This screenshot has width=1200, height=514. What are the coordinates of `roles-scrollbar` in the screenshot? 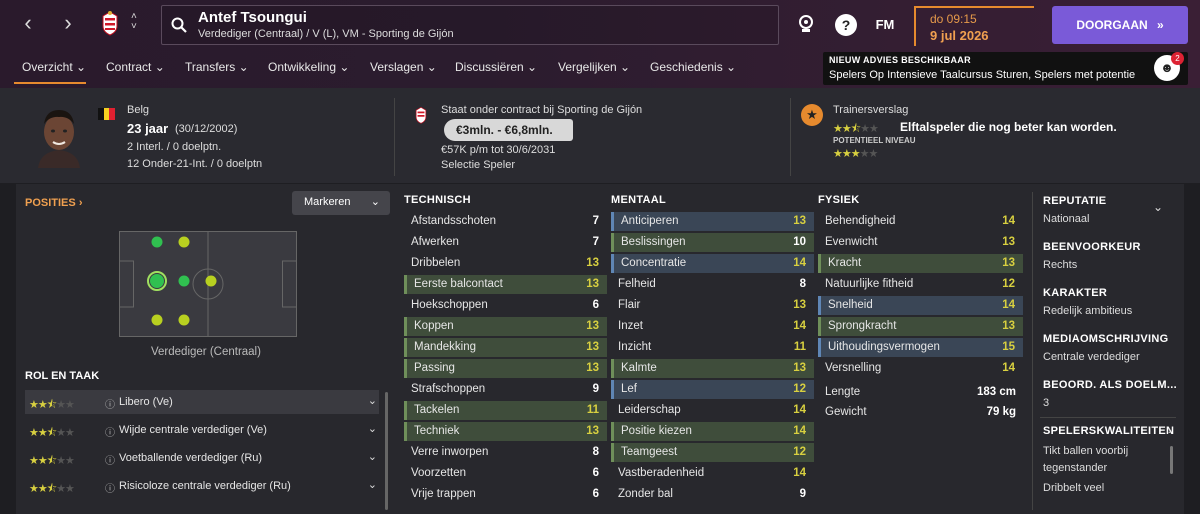 It's located at (386, 451).